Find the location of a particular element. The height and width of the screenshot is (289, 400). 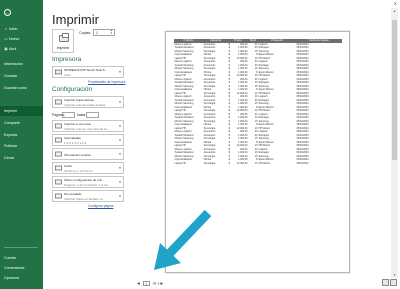

table-cell: 05/03/2023 is located at coordinates (302, 163).